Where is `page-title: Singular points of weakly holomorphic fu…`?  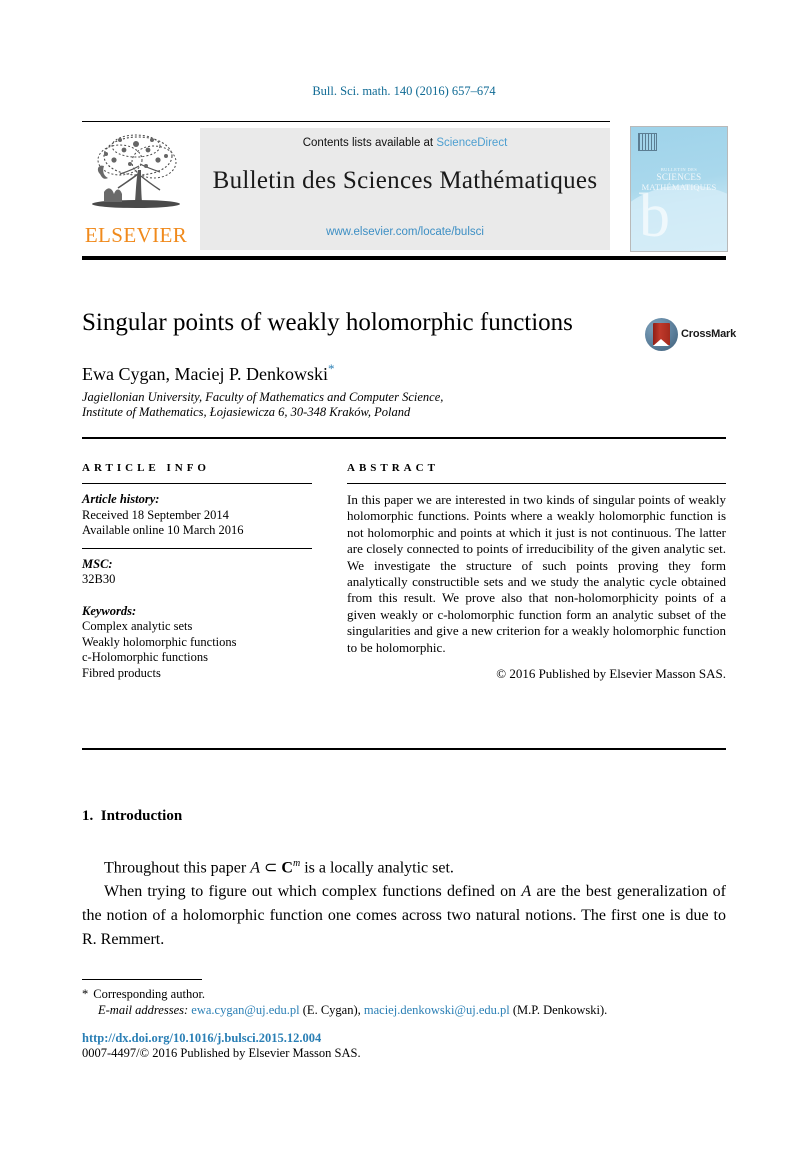
page-title: Singular points of weakly holomorphic fu… is located at coordinates (327, 322).